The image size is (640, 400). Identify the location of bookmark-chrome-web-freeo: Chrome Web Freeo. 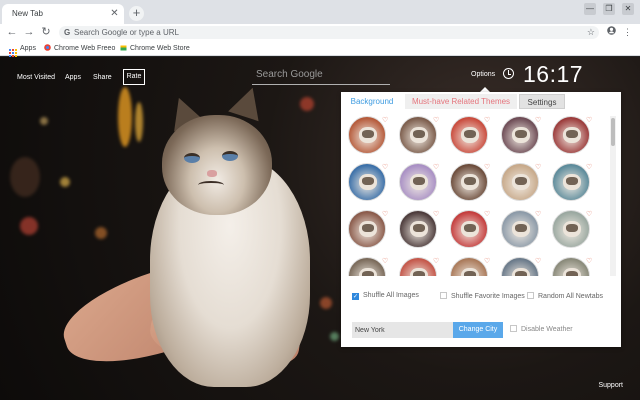
(79, 48).